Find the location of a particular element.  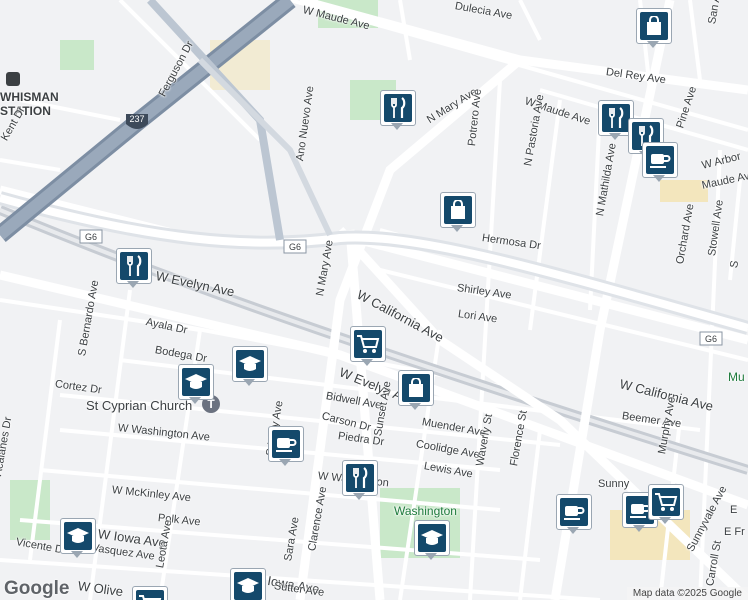

station-label: WHISMAN is located at coordinates (29, 97).